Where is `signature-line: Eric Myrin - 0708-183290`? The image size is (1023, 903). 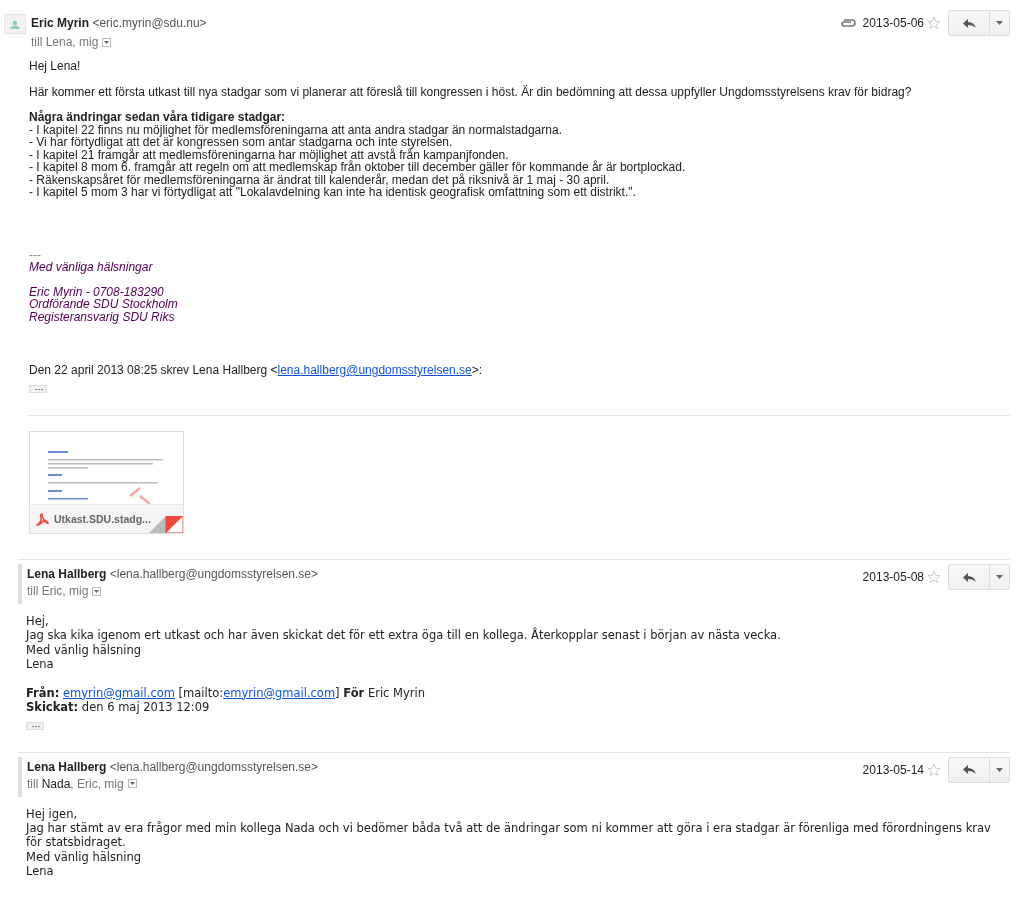 signature-line: Eric Myrin - 0708-183290 is located at coordinates (97, 291).